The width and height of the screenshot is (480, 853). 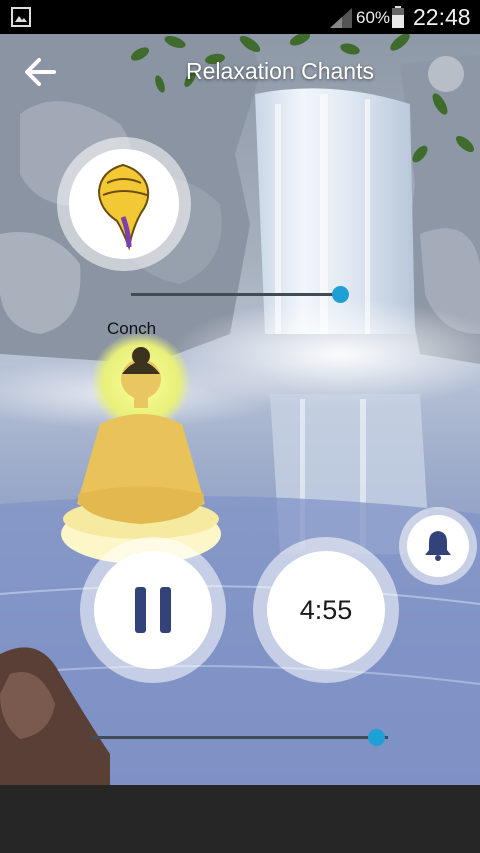 I want to click on battery-icon, so click(x=398, y=17).